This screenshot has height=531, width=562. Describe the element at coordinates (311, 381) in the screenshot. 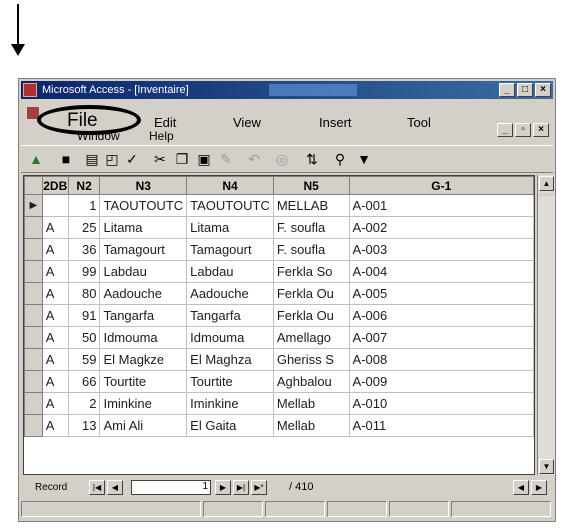

I see `table-cell: Aghbalou` at that location.